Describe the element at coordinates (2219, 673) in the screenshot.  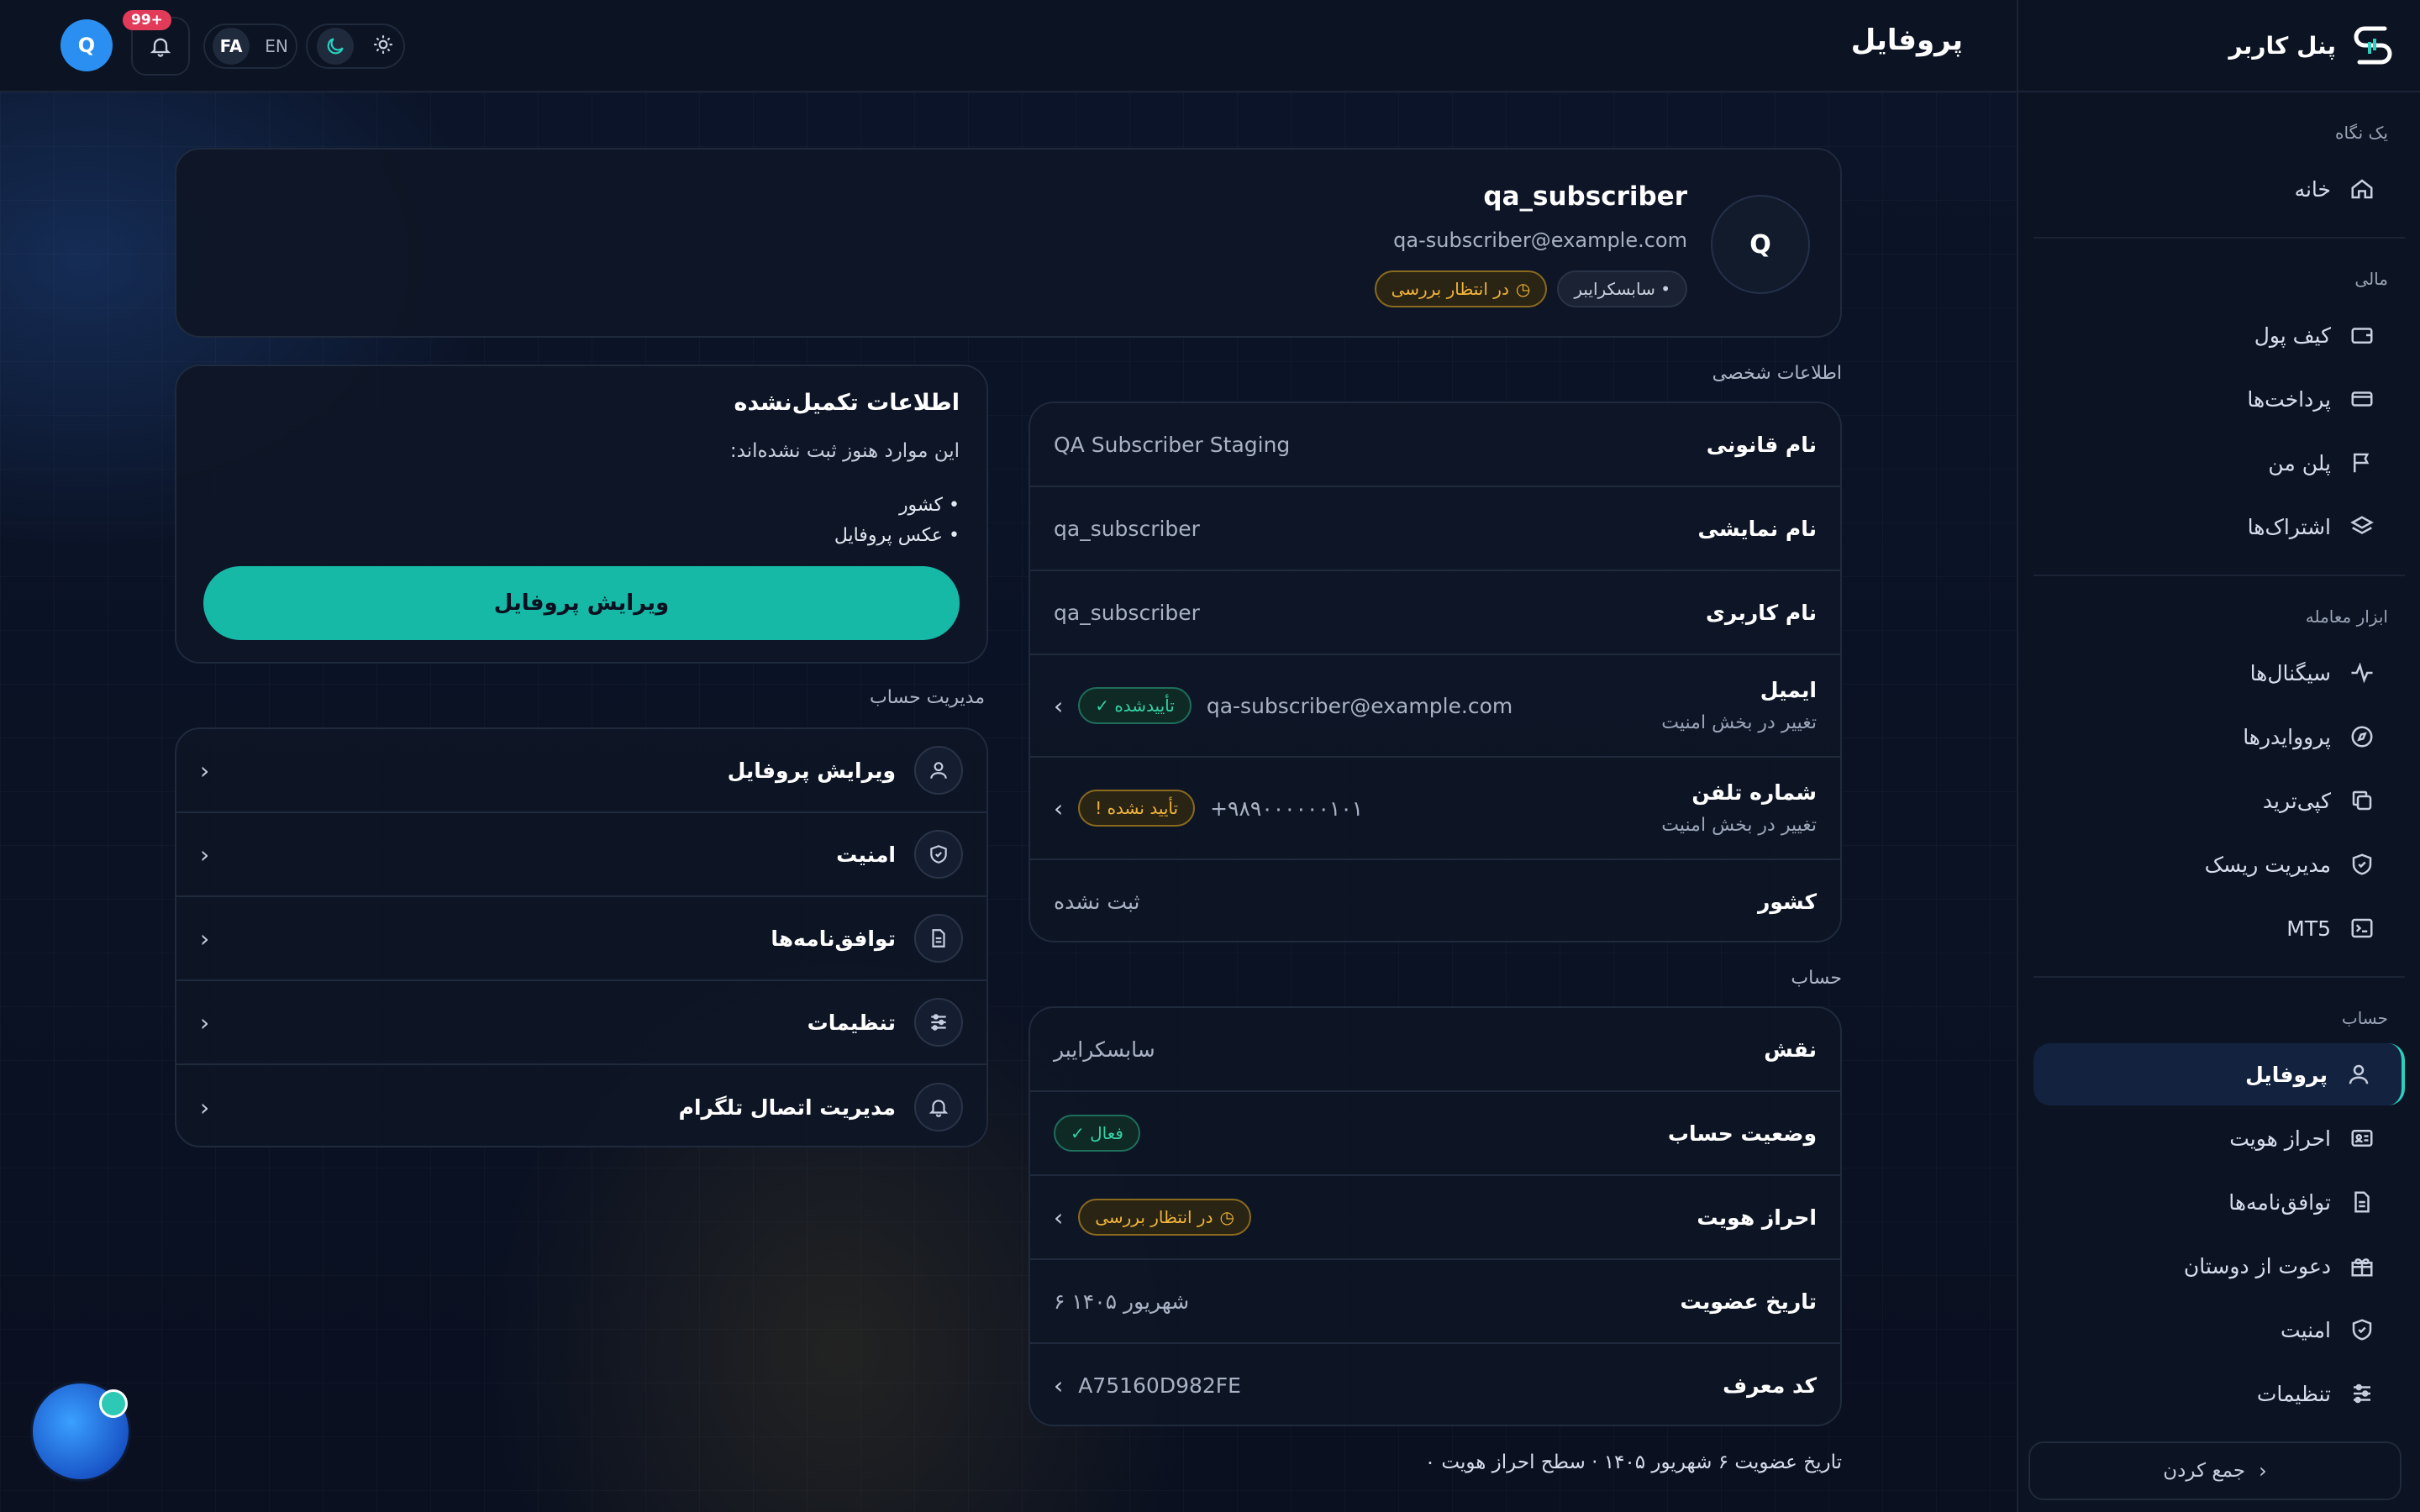
I see `sidebar-item-signals: سیگنال‌ها` at that location.